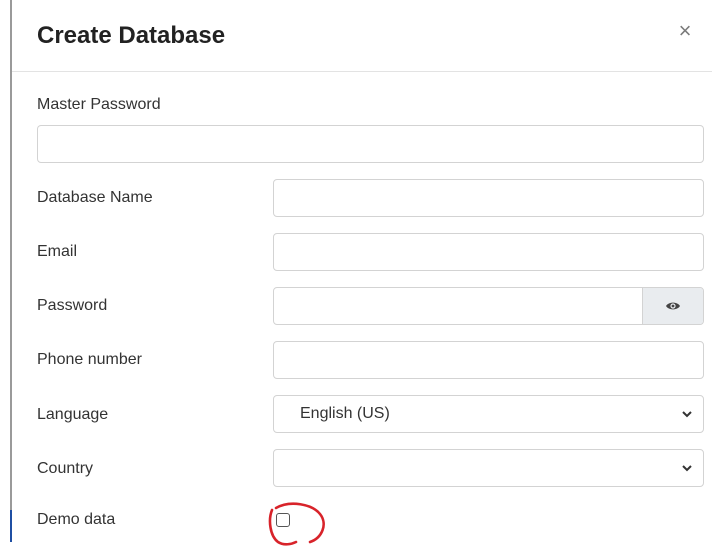  I want to click on master-password-field-wrapper, so click(370, 144).